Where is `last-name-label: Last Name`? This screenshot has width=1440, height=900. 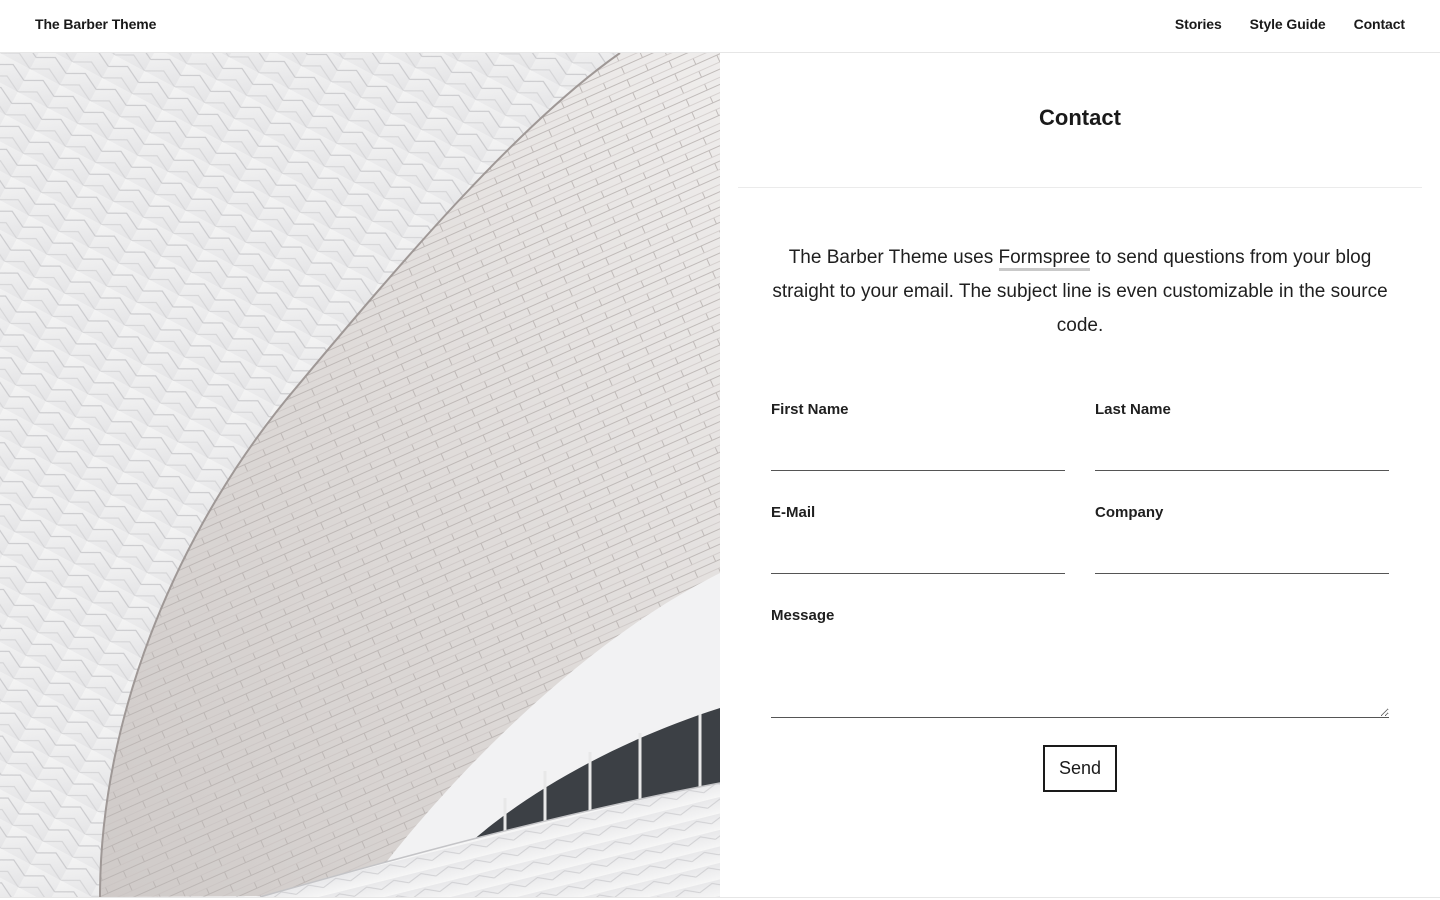 last-name-label: Last Name is located at coordinates (1133, 409).